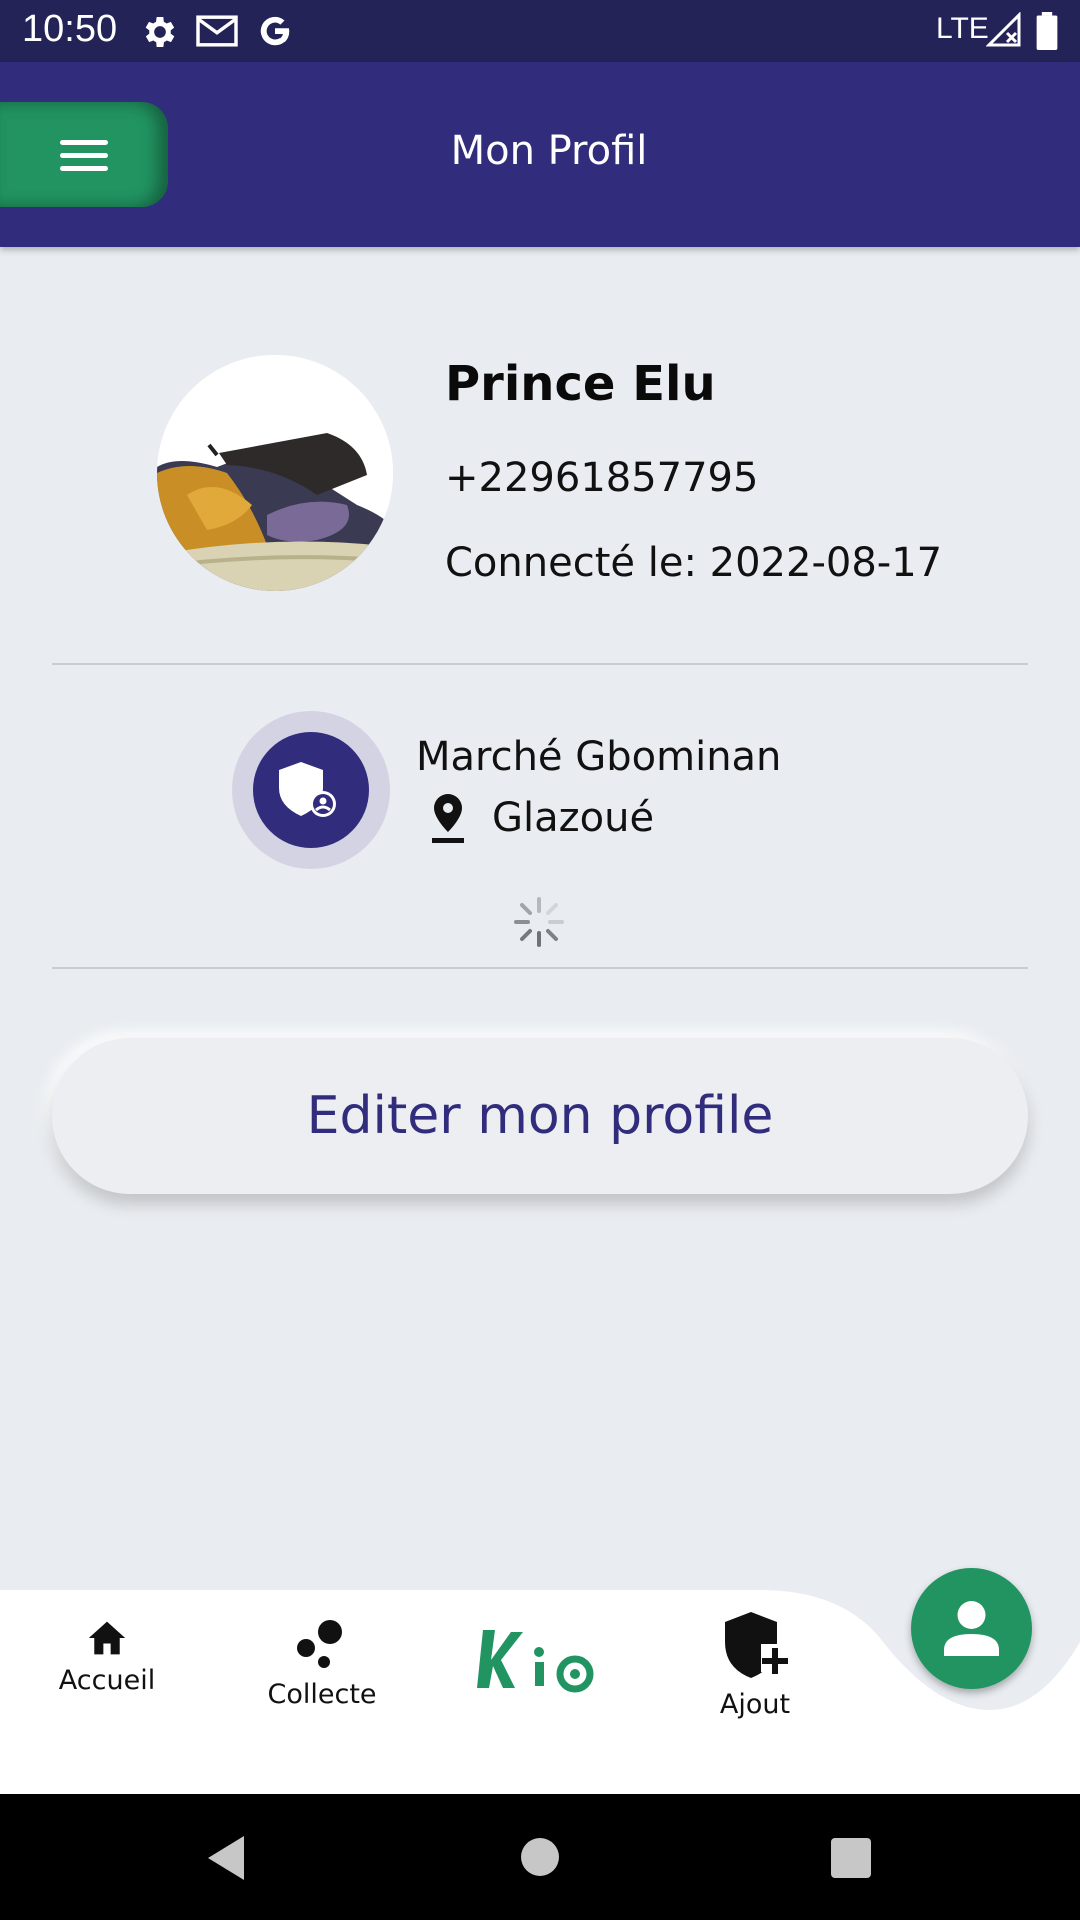 Image resolution: width=1080 pixels, height=1920 pixels. Describe the element at coordinates (107, 1657) in the screenshot. I see `nav-item-accueil: Accueil` at that location.